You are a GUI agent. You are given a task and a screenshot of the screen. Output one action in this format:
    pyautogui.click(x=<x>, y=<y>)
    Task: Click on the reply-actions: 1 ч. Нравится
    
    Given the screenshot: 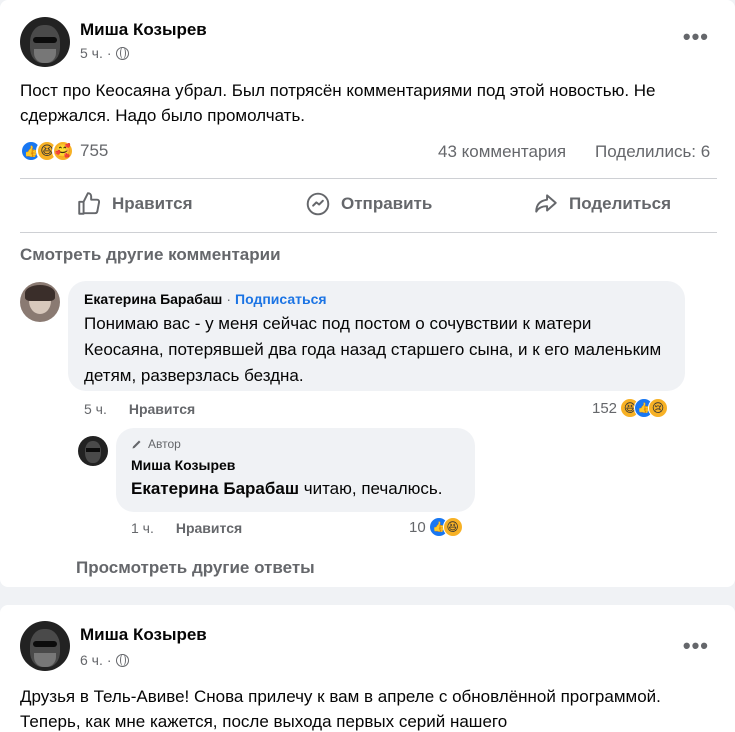 What is the action you would take?
    pyautogui.click(x=186, y=528)
    